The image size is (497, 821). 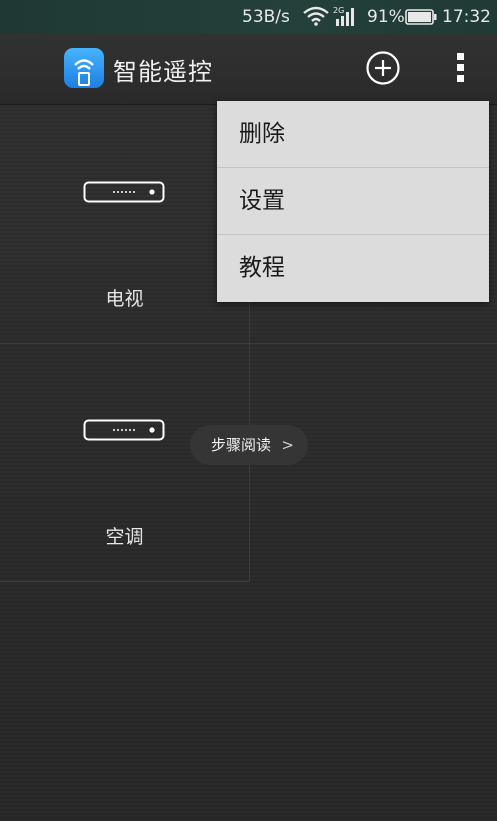 I want to click on step-reading-button: 步骤阅读 >, so click(x=249, y=445).